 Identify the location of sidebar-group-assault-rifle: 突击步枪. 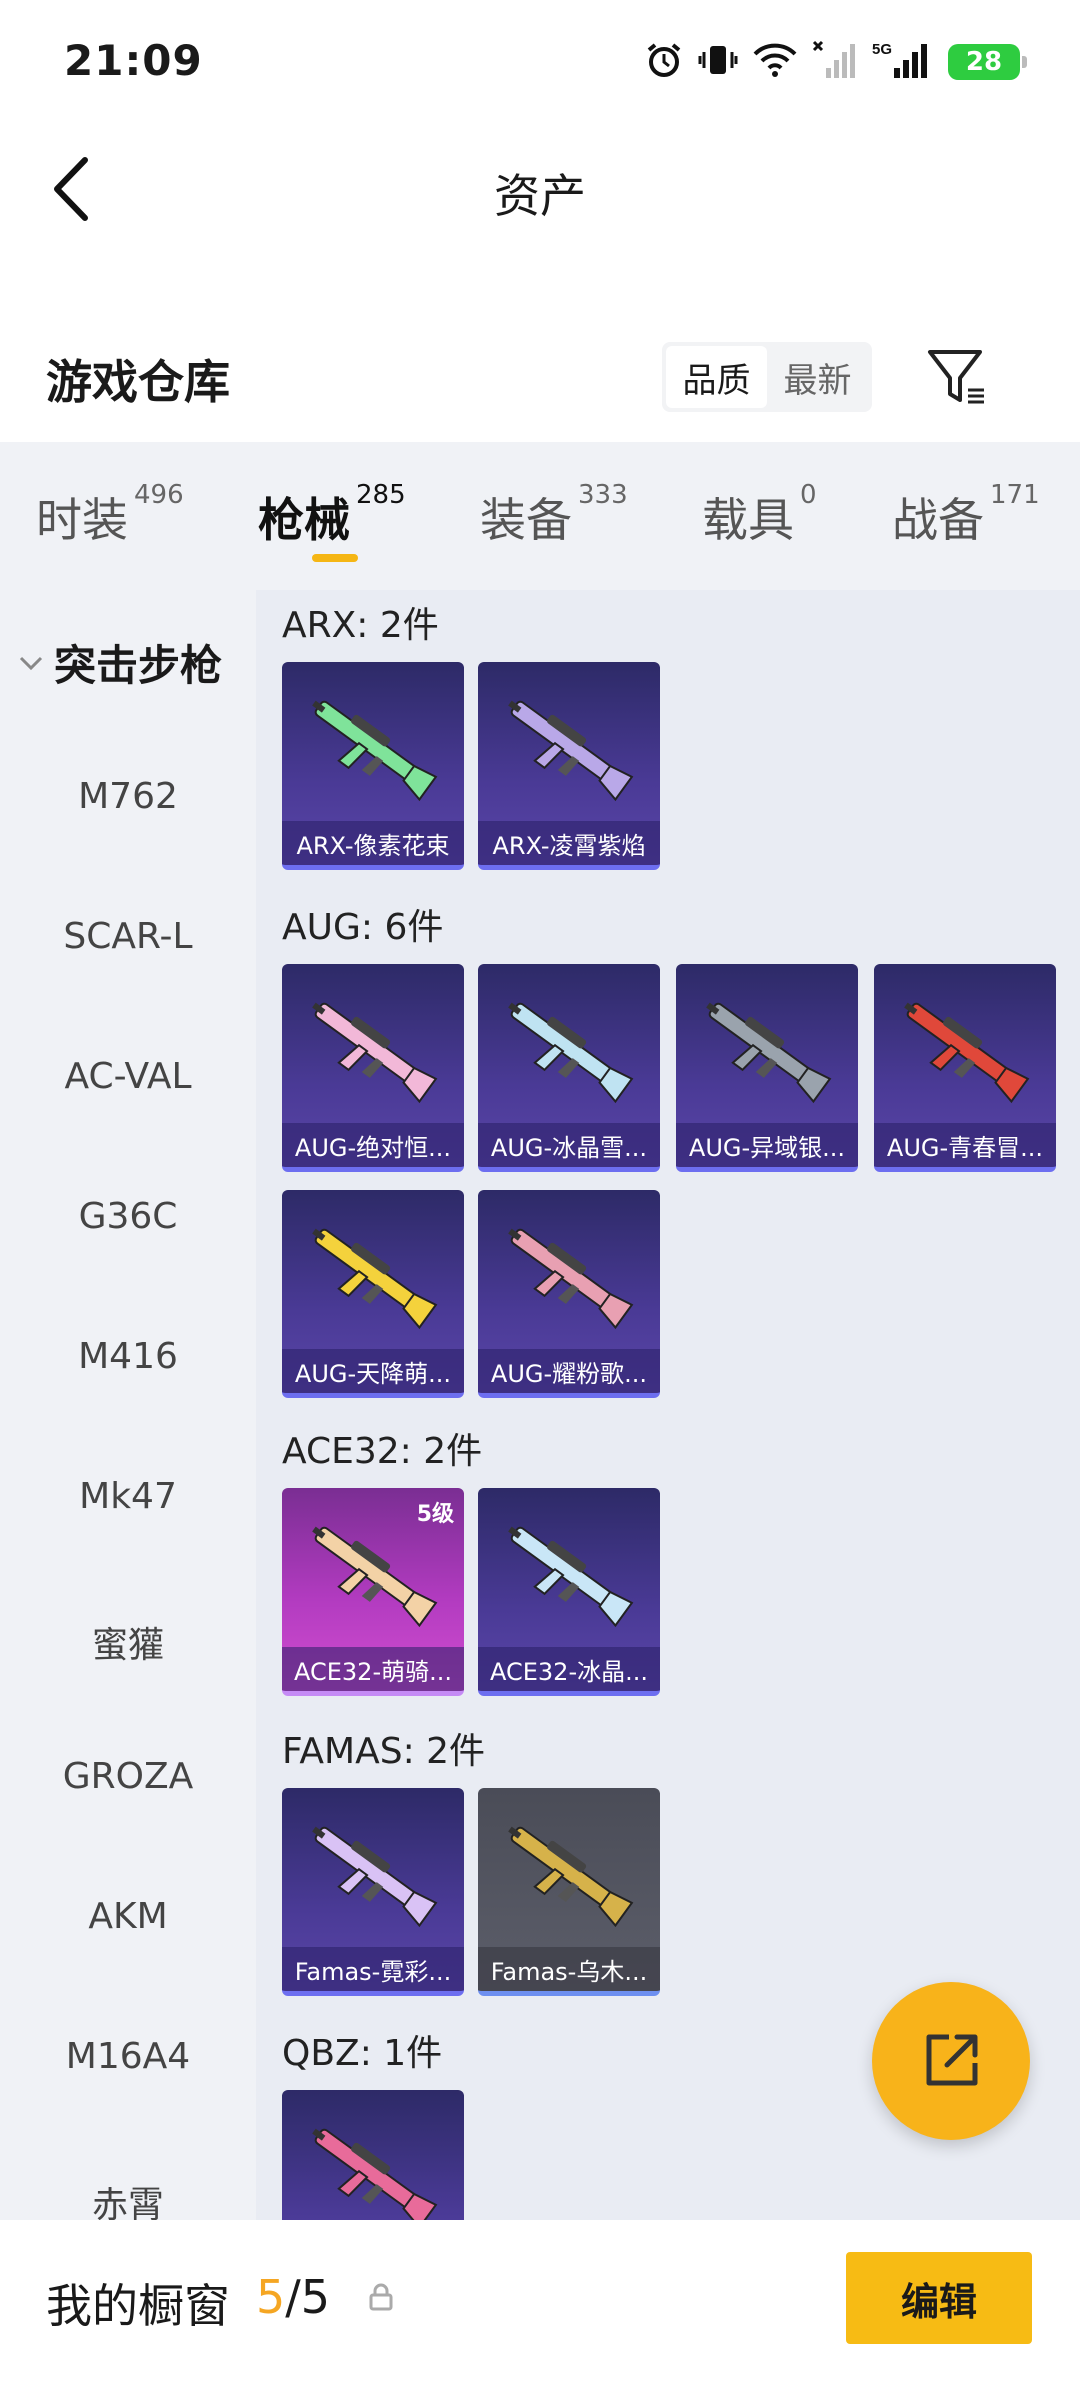
(120, 662).